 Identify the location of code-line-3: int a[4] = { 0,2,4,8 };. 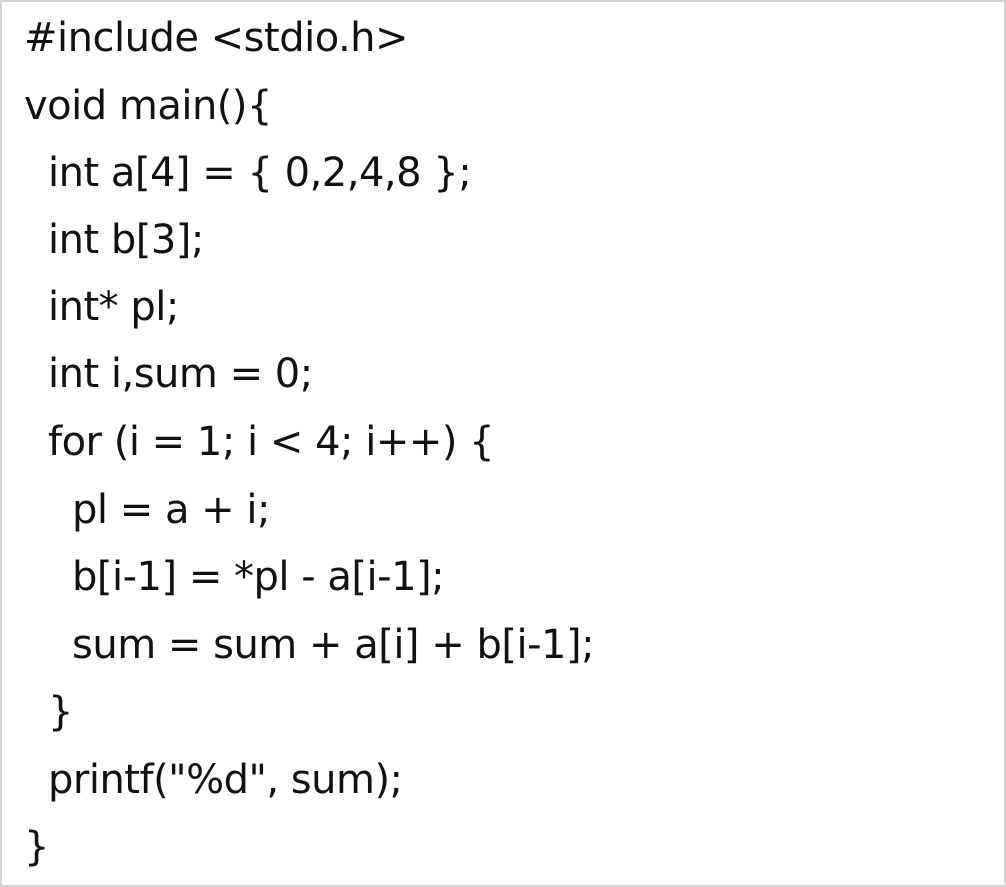
(260, 173).